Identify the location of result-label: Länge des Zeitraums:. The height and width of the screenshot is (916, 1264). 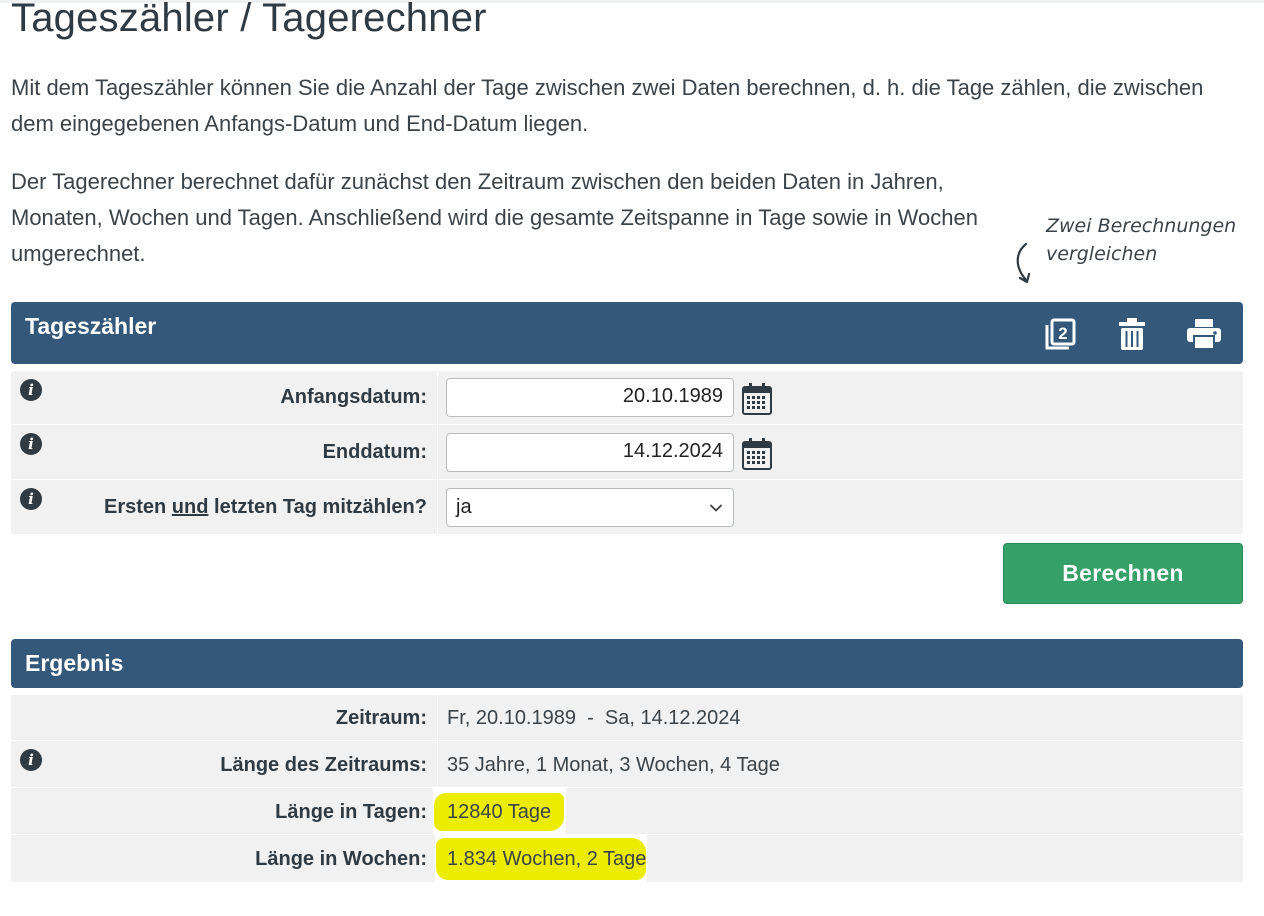
(323, 765).